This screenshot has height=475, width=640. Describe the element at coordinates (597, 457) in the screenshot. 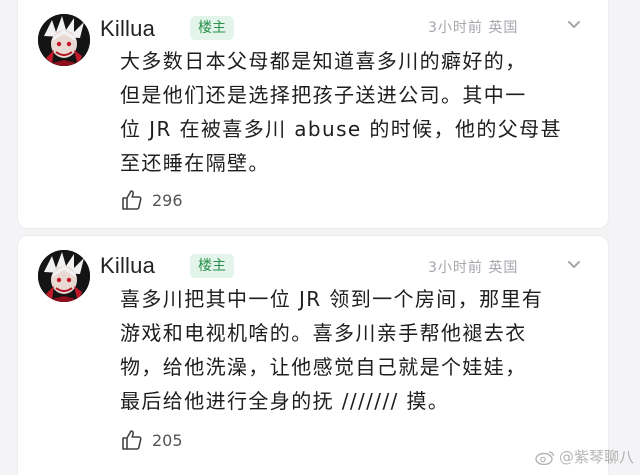

I see `watermark-text: @紫琴聊八` at that location.